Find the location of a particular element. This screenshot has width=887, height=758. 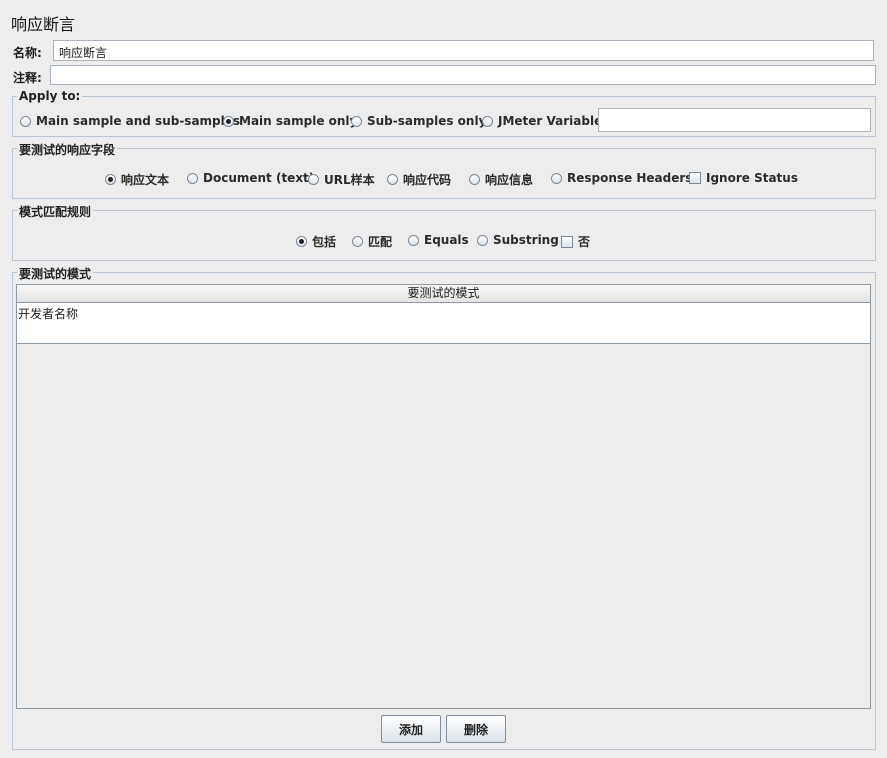

table-row: 开发者名称 is located at coordinates (48, 313).